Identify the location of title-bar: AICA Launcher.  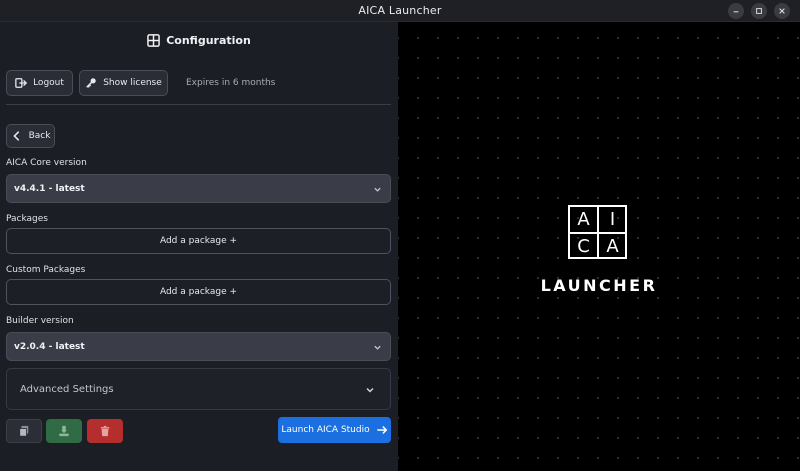
(400, 11).